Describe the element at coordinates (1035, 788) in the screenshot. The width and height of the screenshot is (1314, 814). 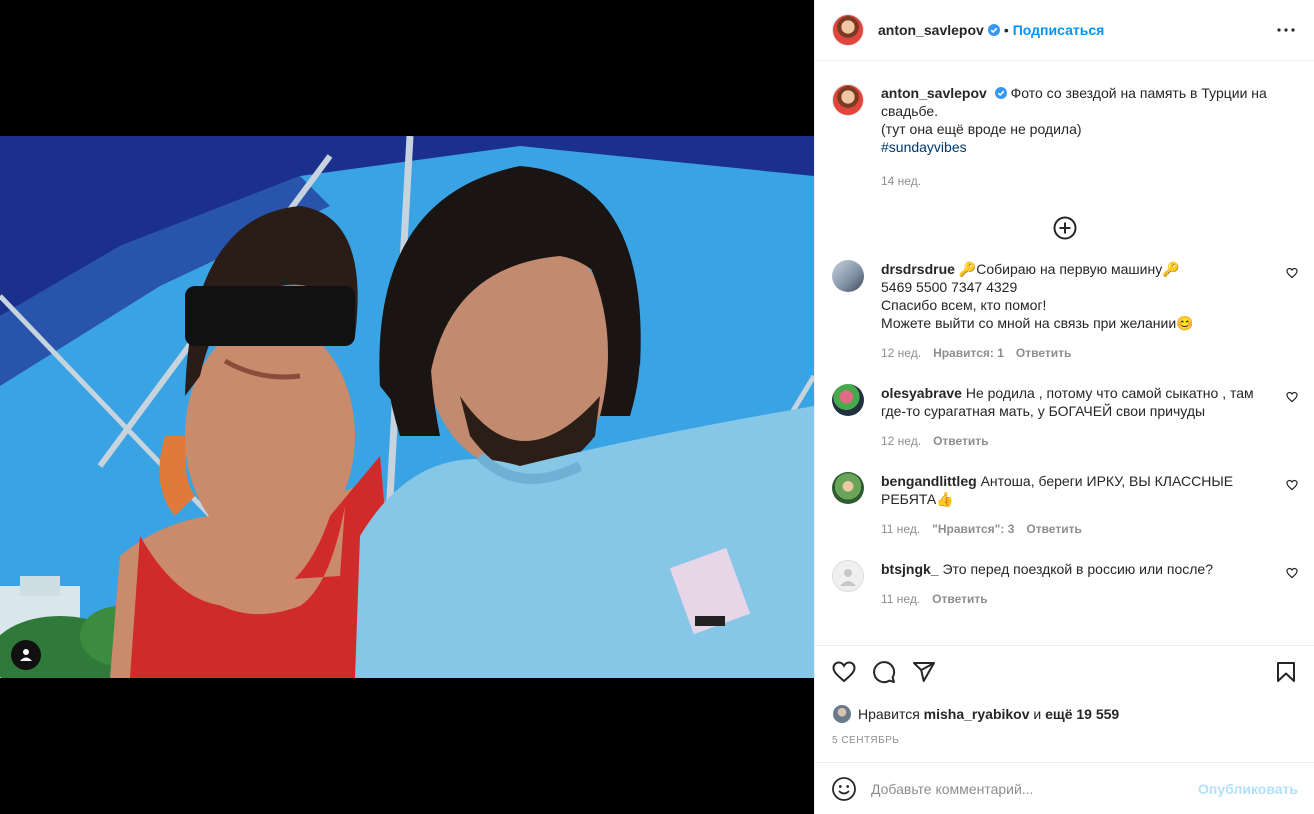
I see `comment-input` at that location.